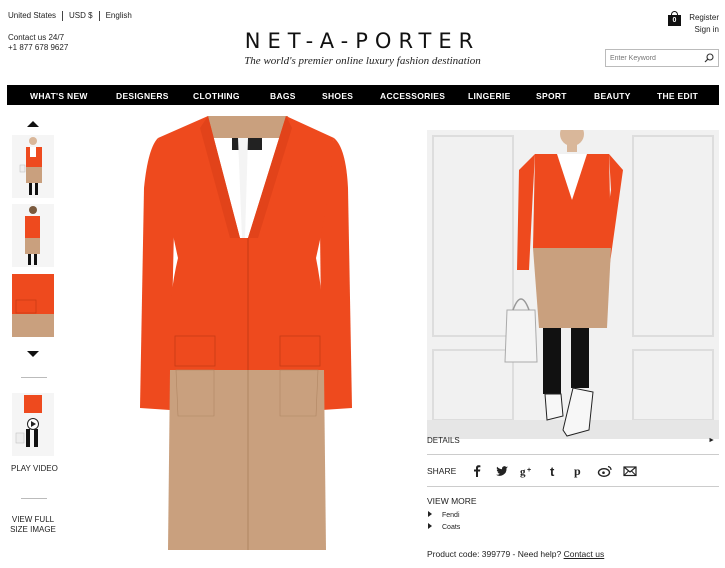 The height and width of the screenshot is (568, 725). I want to click on view-full-line1: VIEW FULL, so click(33, 519).